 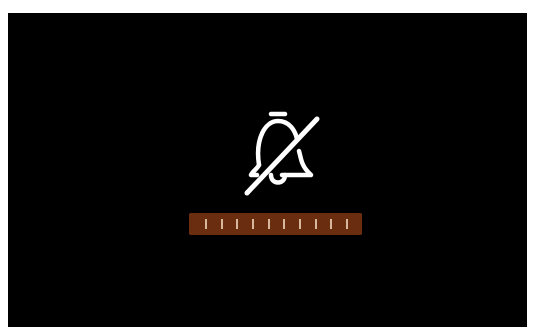 I want to click on volume-level-ticks, so click(x=275, y=224).